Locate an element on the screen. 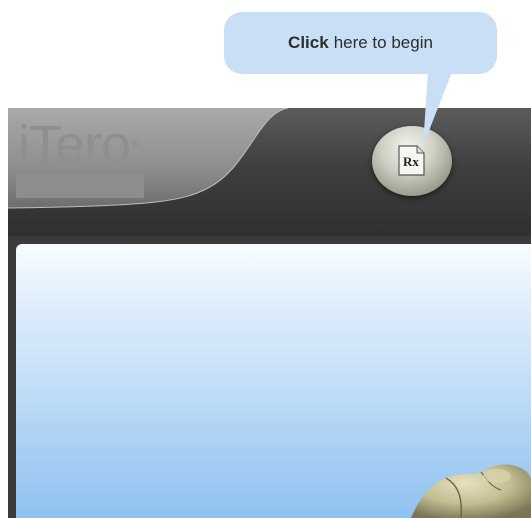  tooltip-text: here to begin is located at coordinates (383, 42).